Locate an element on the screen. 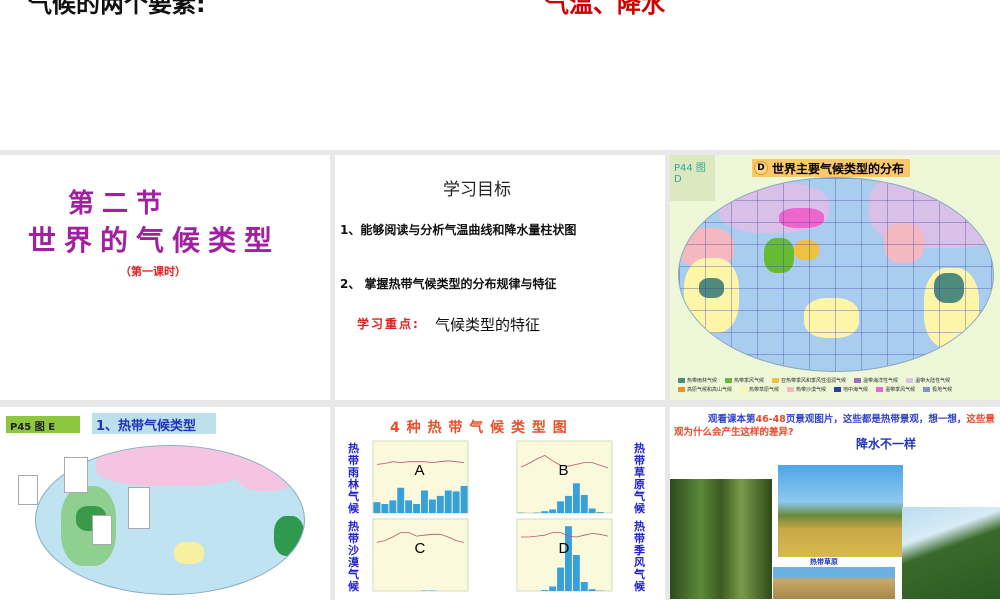 This screenshot has width=1000, height=600. page-reference: P44 图 D is located at coordinates (692, 178).